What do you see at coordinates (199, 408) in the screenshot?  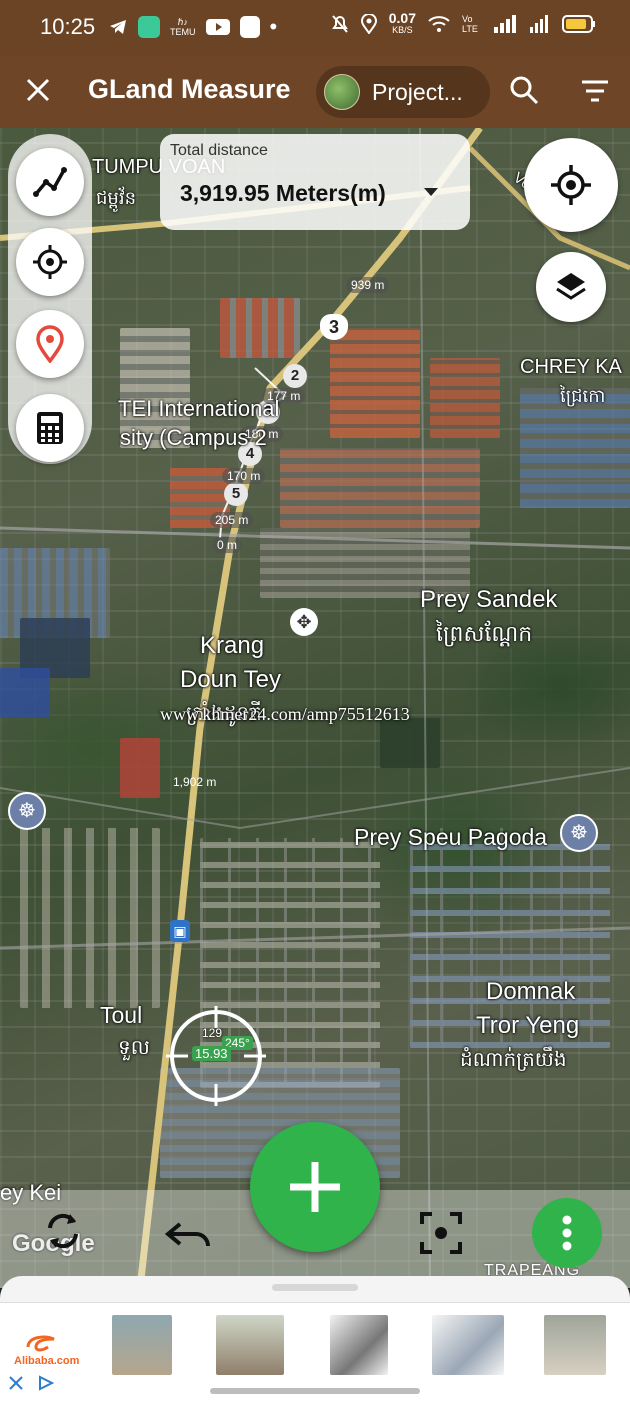 I see `place-label-university: TEI International` at bounding box center [199, 408].